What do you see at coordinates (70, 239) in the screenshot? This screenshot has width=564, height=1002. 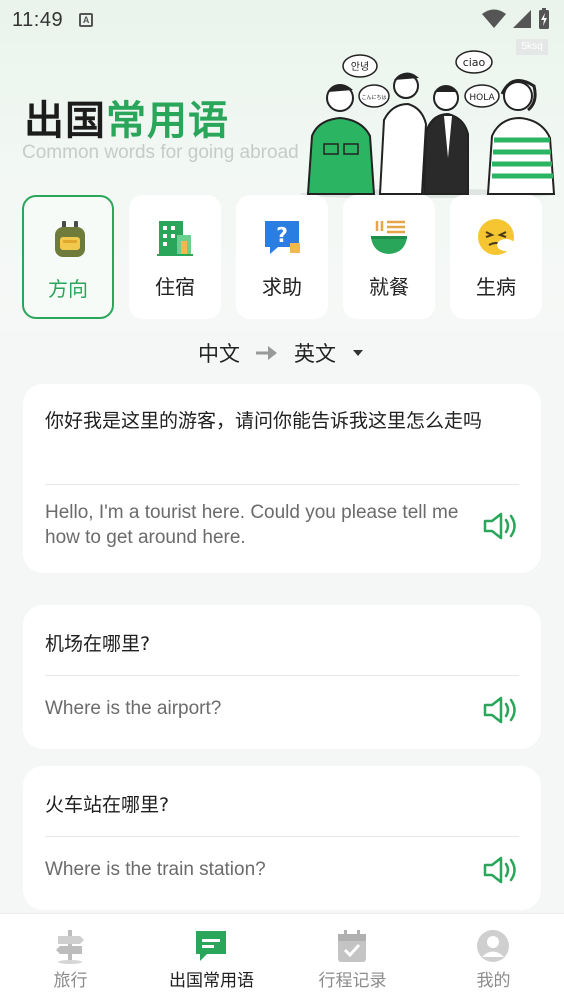 I see `backpack-icon` at bounding box center [70, 239].